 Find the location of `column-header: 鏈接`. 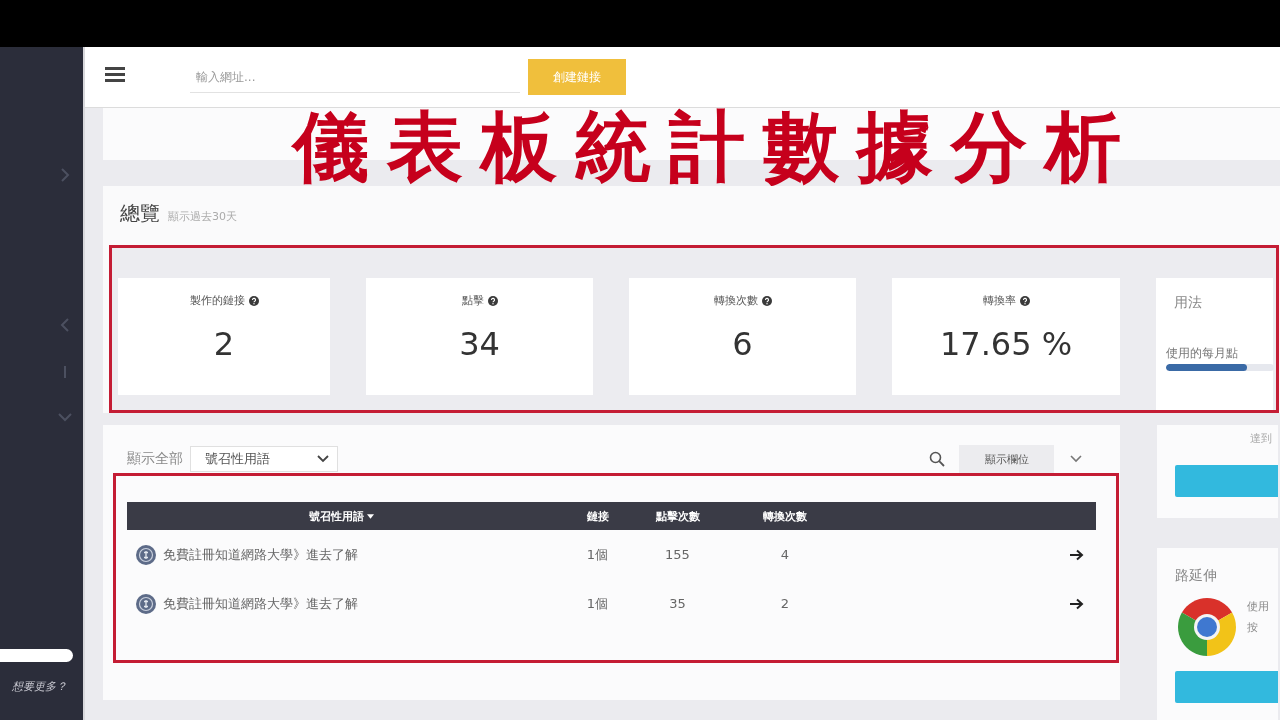

column-header: 鏈接 is located at coordinates (597, 516).